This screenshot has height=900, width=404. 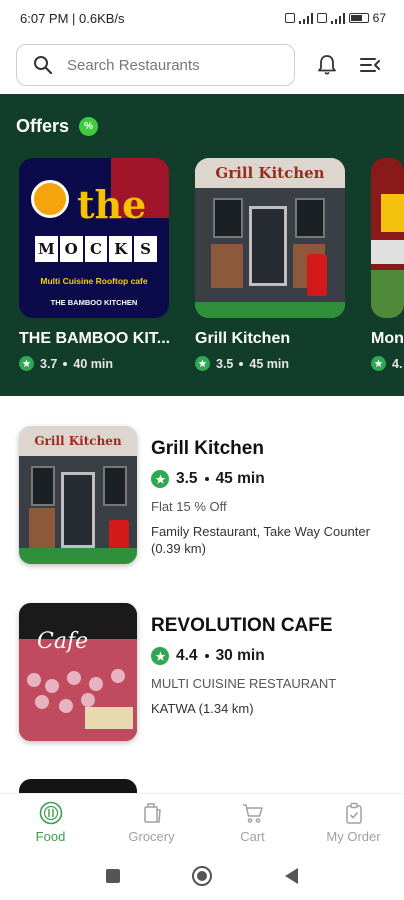 I want to click on offer-name: Grill Kitchen, so click(x=243, y=338).